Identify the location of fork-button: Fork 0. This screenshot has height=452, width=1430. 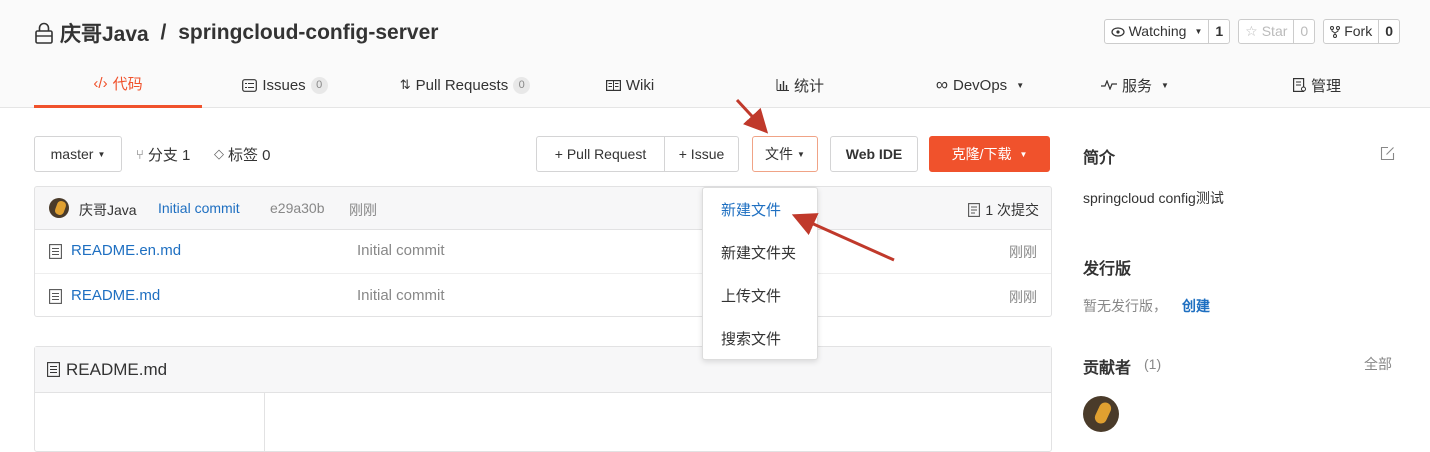
(1361, 31).